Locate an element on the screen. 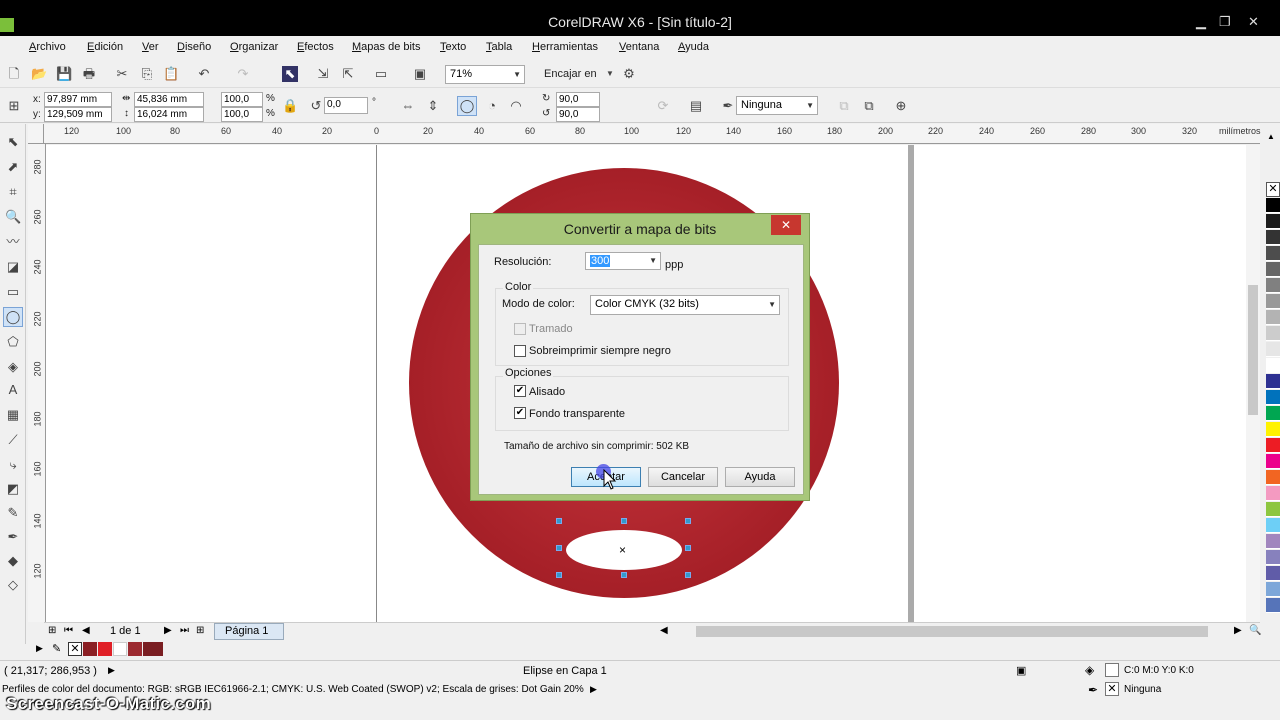  ruler-origin is located at coordinates (36, 134).